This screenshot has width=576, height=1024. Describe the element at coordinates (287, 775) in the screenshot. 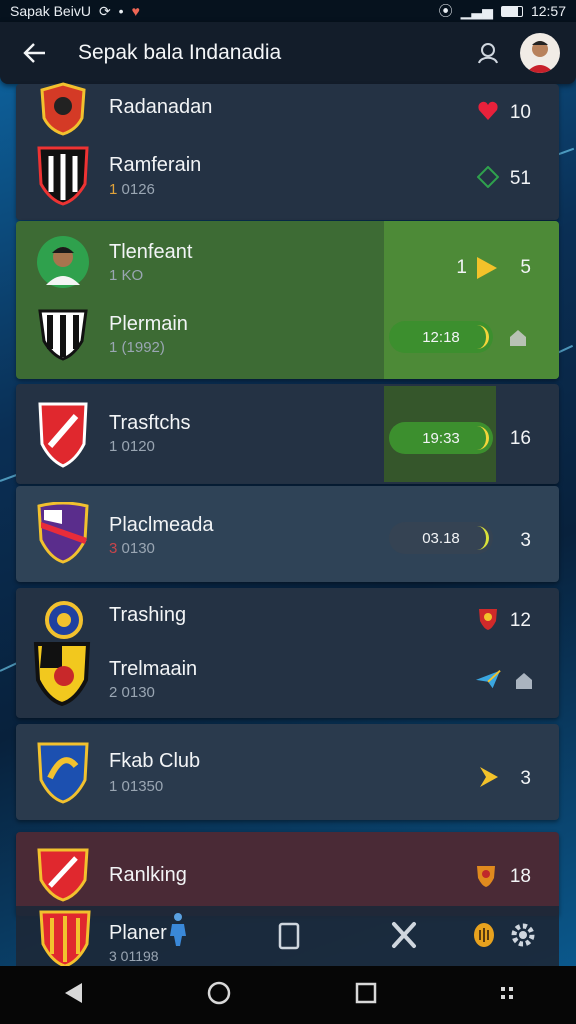

I see `list-item: Fkab Club 1 01350 3` at that location.